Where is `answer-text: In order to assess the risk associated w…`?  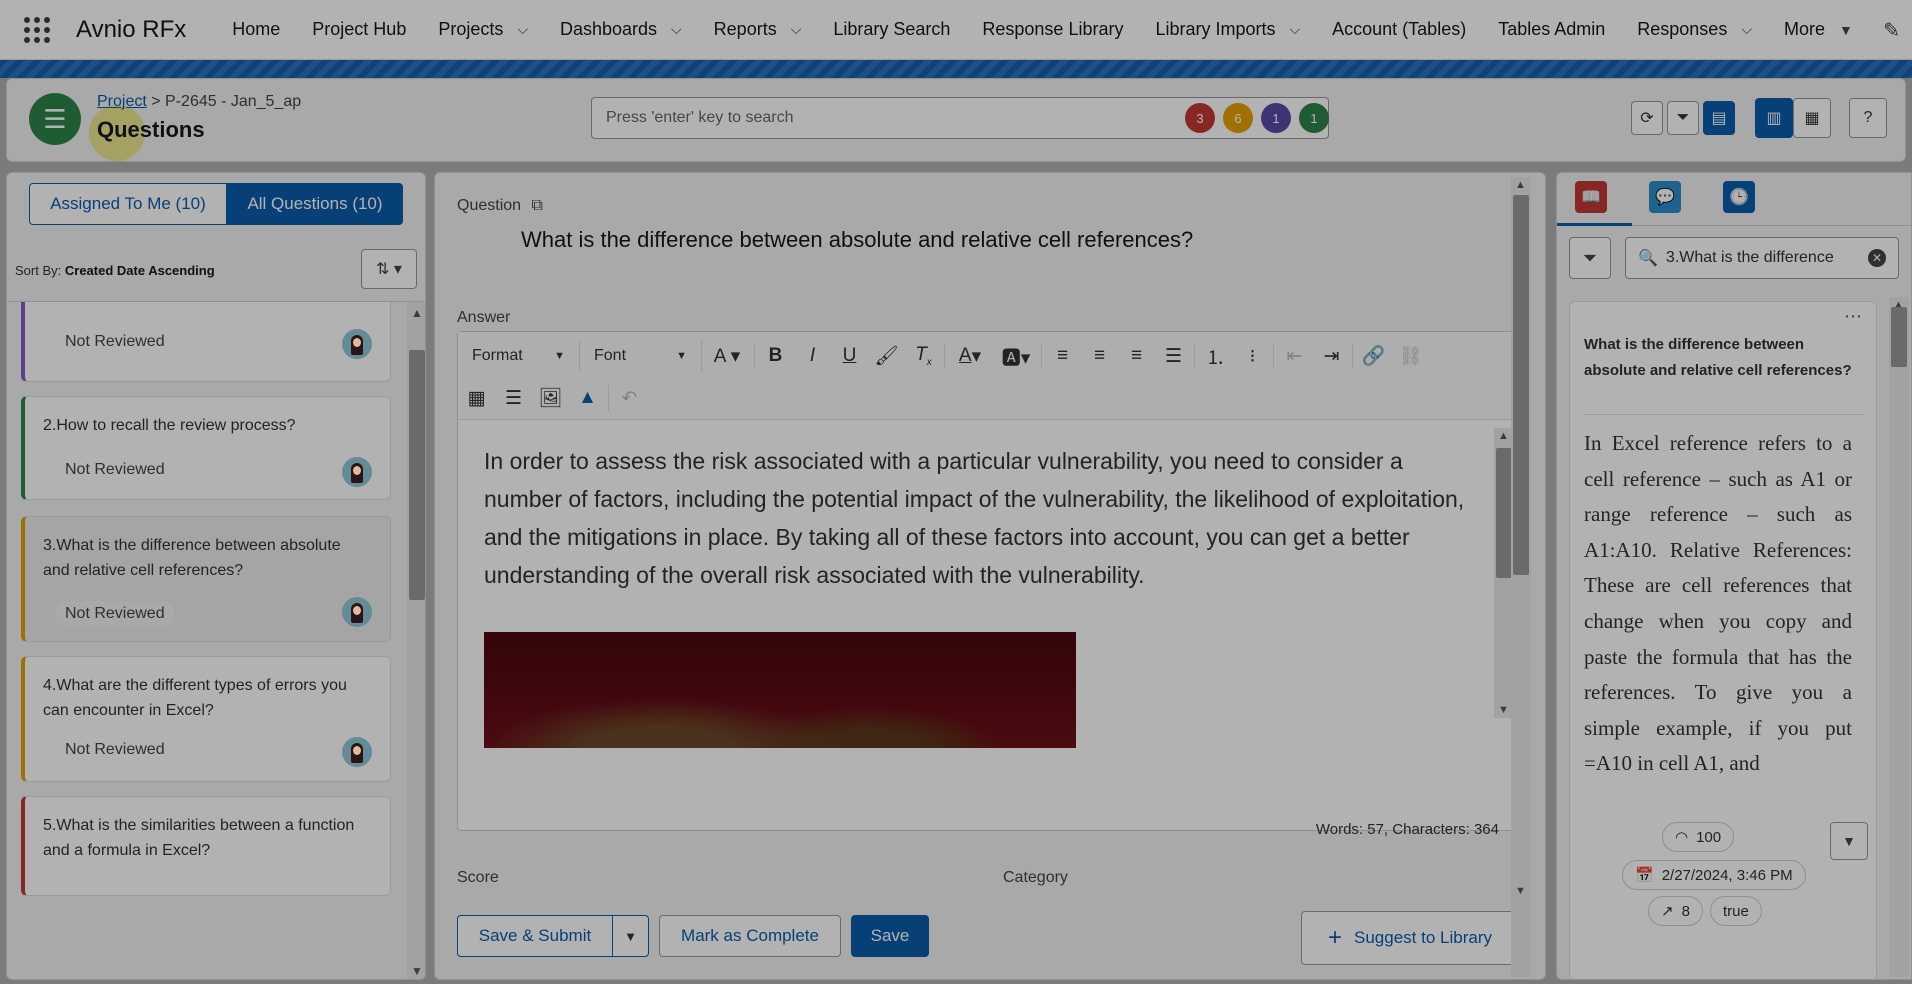
answer-text: In order to assess the risk associated w… is located at coordinates (984, 518).